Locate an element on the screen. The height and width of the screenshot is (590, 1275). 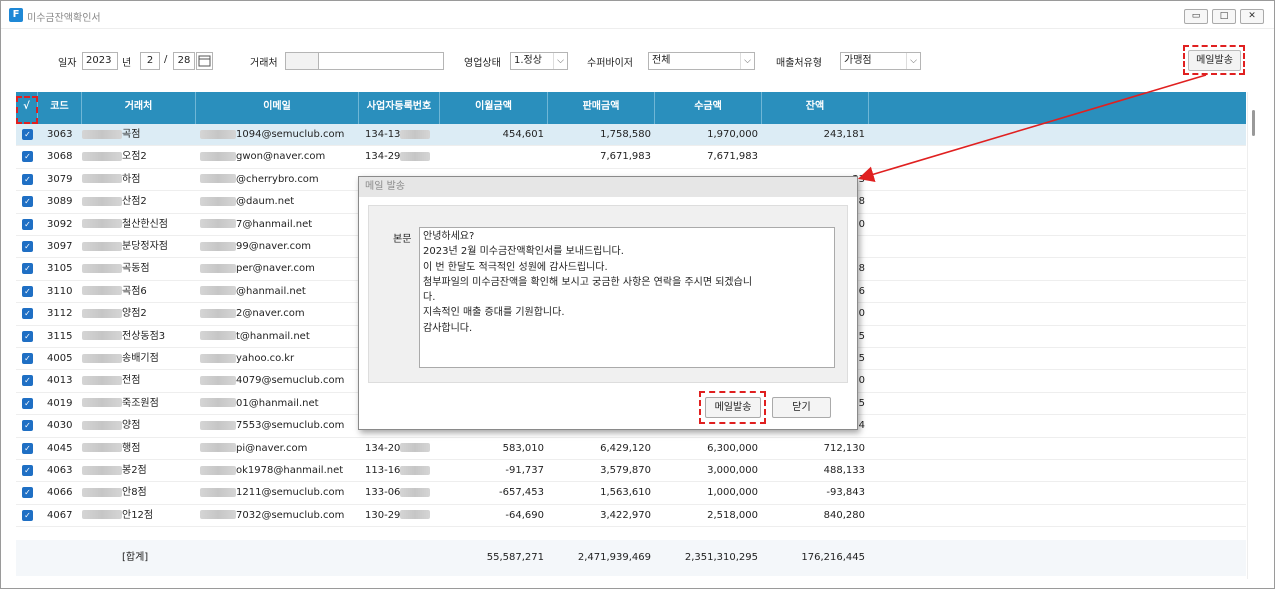
annotation-arrow is located at coordinates (1032, 128).